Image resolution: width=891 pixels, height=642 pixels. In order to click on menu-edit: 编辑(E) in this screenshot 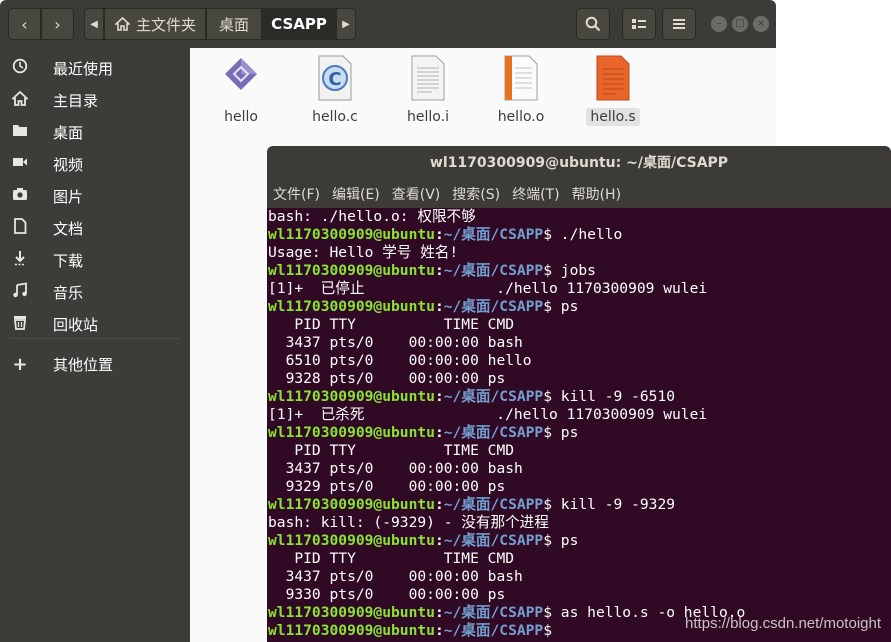, I will do `click(356, 194)`.